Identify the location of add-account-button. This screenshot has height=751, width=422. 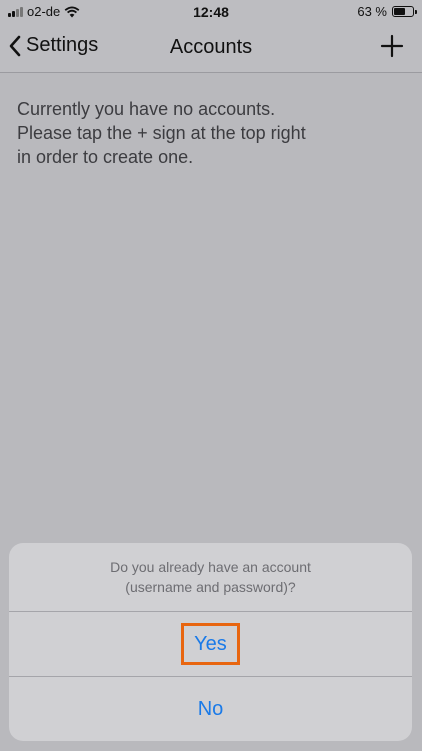
(392, 46).